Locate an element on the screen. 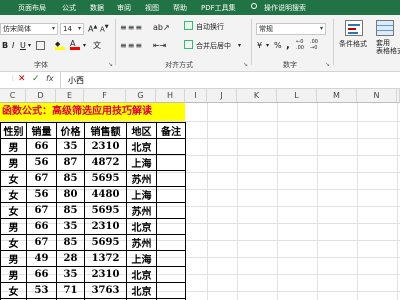 Image resolution: width=400 pixels, height=300 pixels. column-header-k: K is located at coordinates (257, 96).